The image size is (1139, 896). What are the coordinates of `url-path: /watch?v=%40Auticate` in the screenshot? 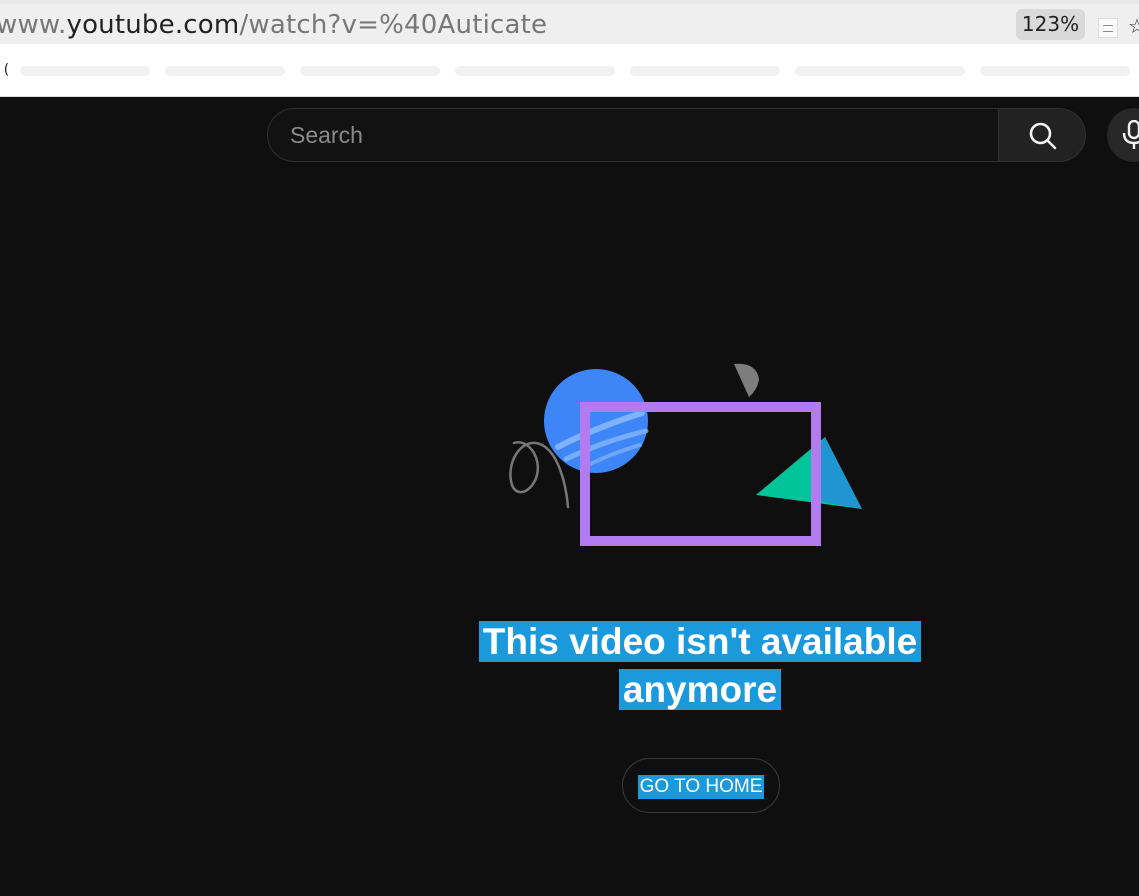 It's located at (393, 25).